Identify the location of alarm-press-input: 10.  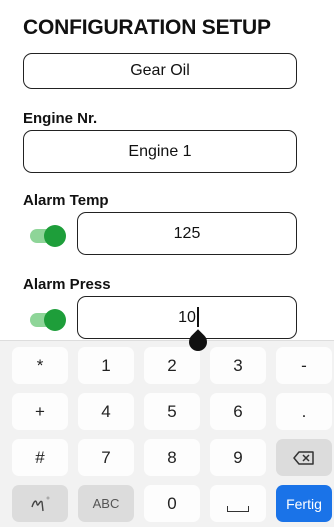
(187, 317).